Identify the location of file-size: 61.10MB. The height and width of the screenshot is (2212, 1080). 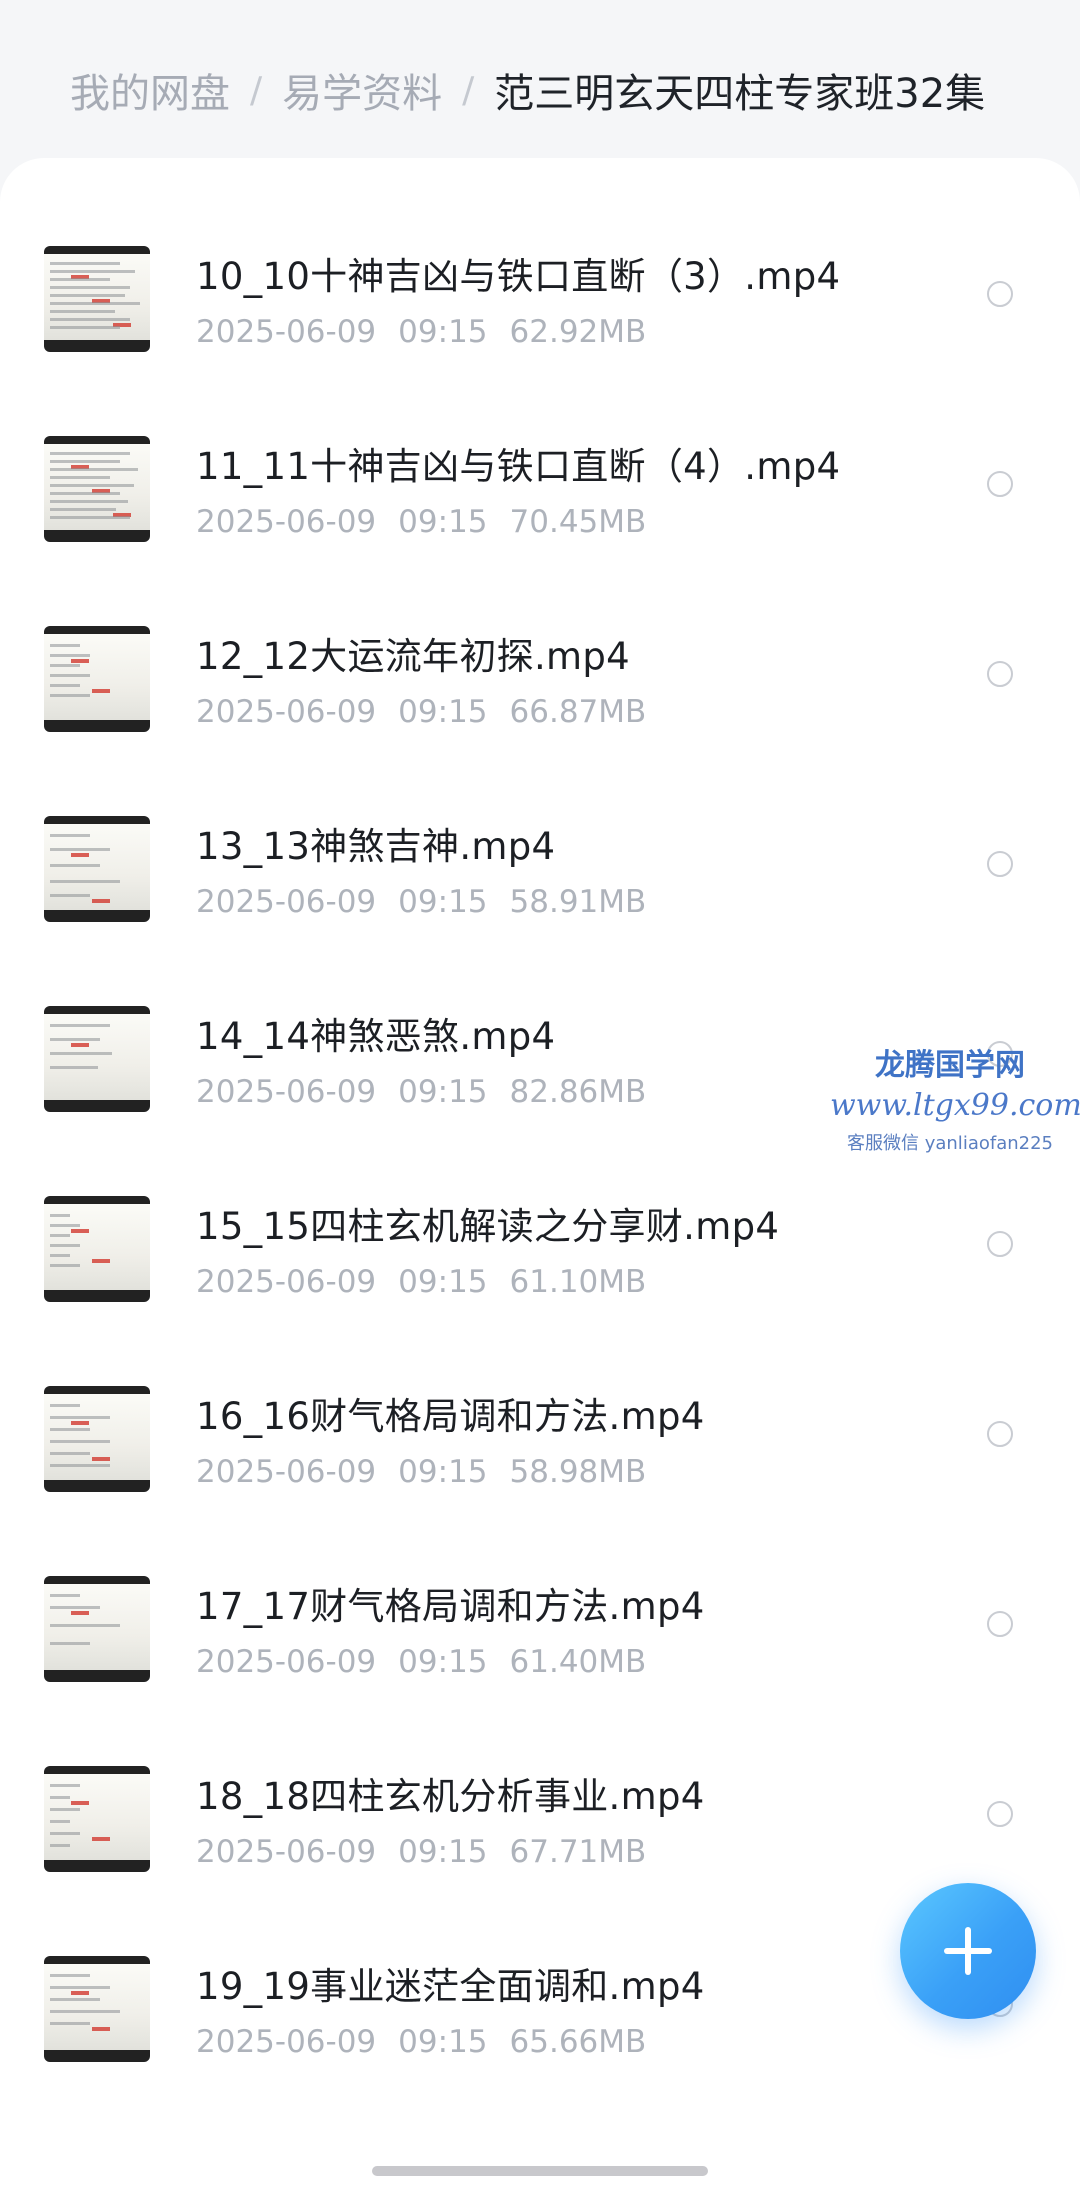
(578, 1282).